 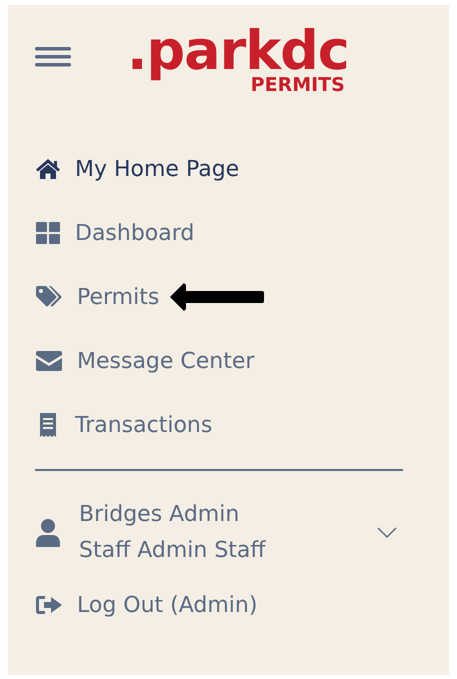 I want to click on logout-link: Log Out (Admin), so click(x=242, y=605).